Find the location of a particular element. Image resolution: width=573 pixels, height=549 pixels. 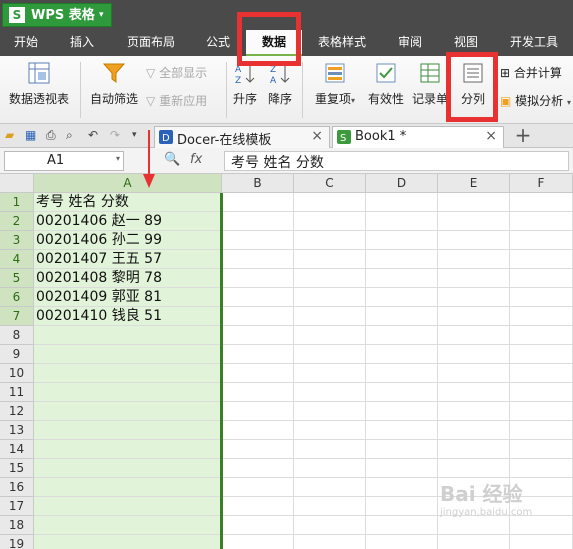

duplicates-label: 重复项▾ is located at coordinates (335, 99).